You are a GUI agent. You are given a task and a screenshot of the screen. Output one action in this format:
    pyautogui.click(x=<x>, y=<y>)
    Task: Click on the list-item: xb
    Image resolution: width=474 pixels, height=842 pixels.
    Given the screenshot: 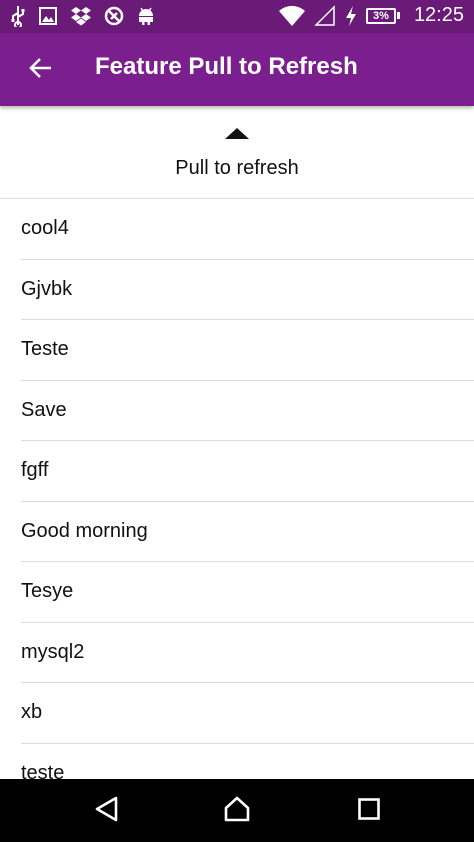 What is the action you would take?
    pyautogui.click(x=247, y=713)
    